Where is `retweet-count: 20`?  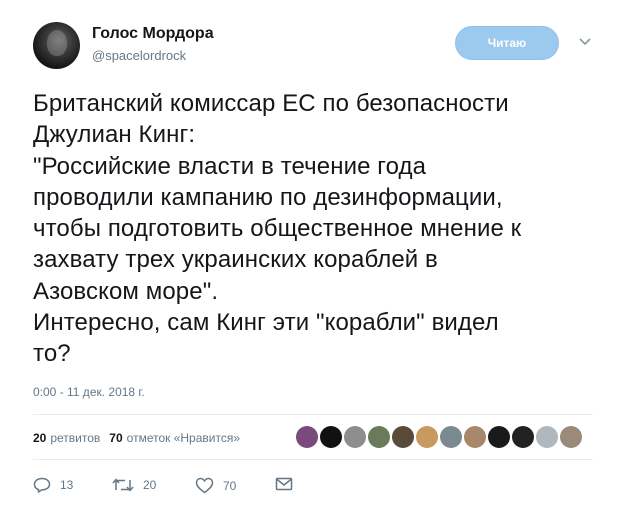 retweet-count: 20 is located at coordinates (150, 485).